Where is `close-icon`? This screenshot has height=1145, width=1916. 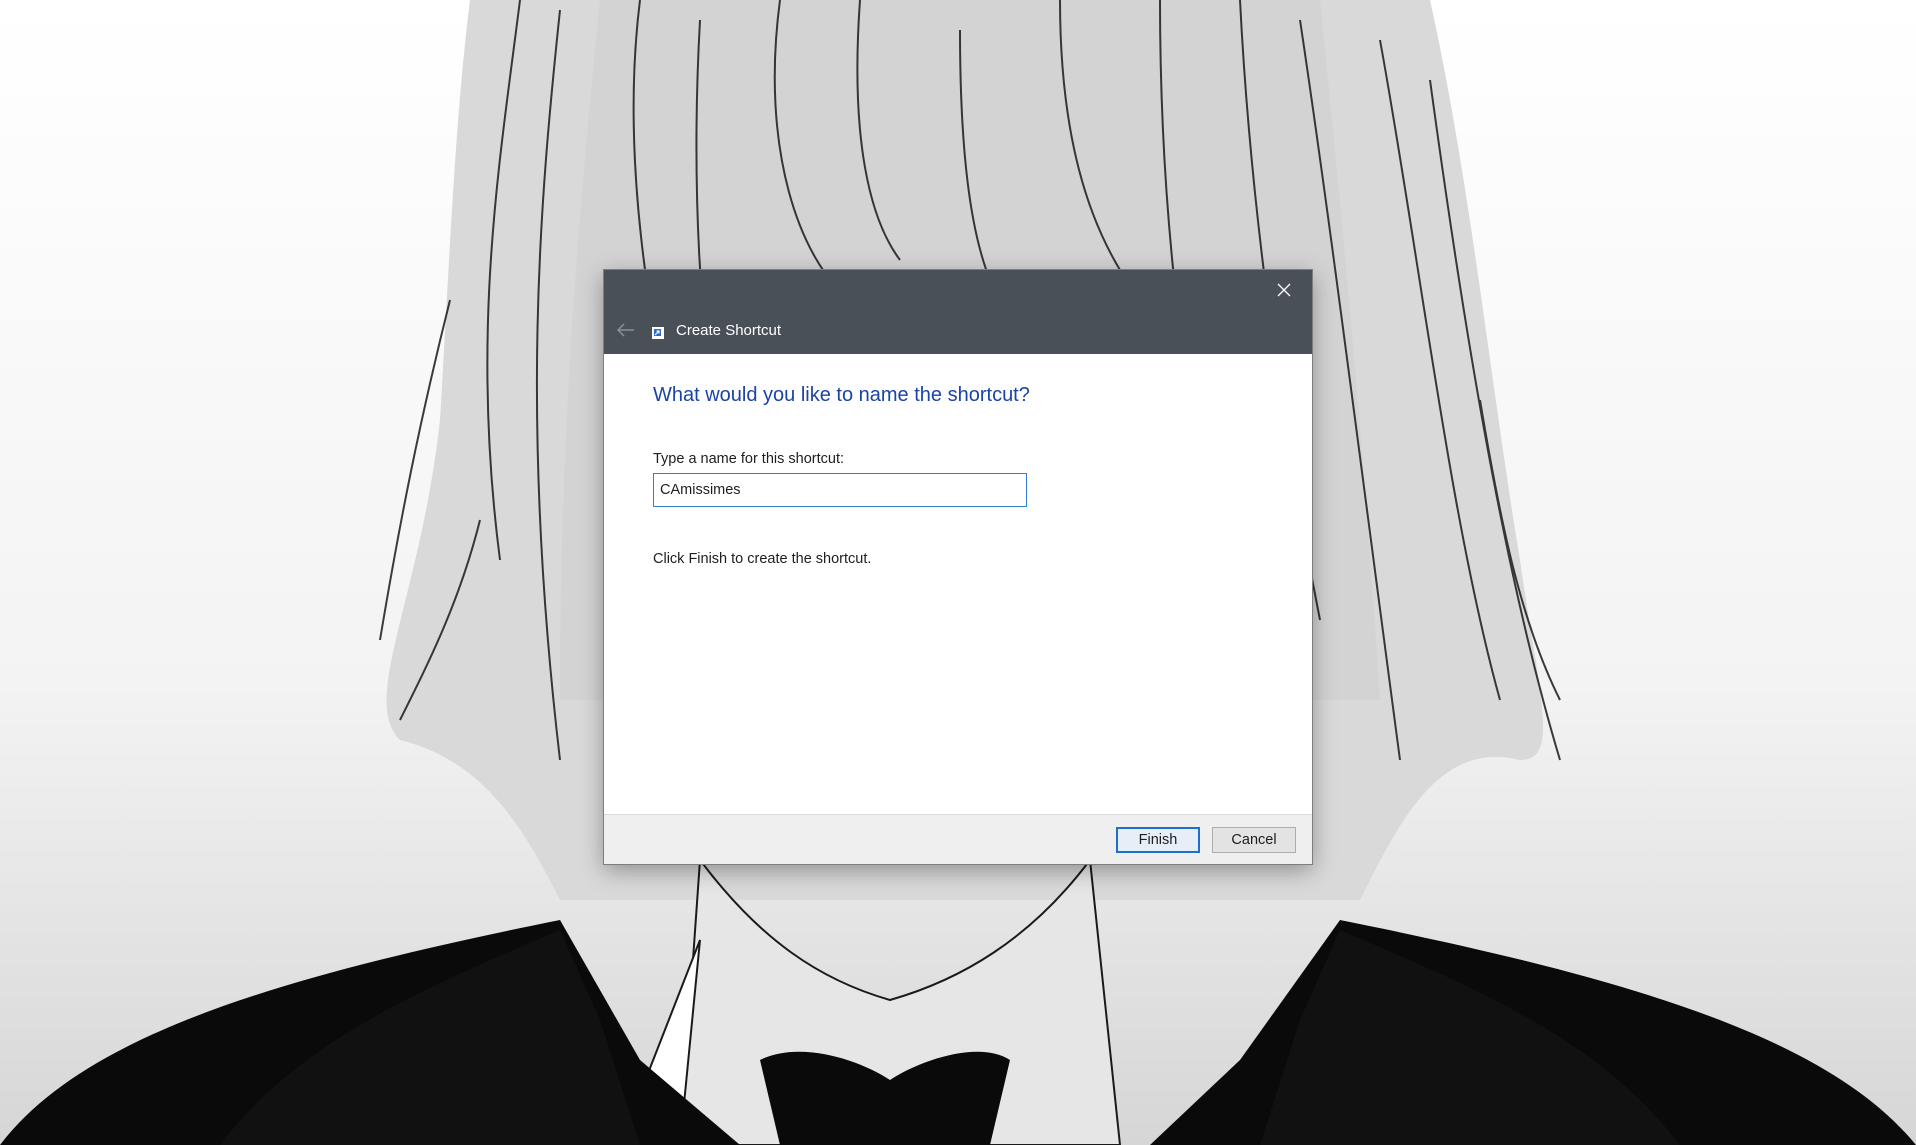 close-icon is located at coordinates (1284, 290).